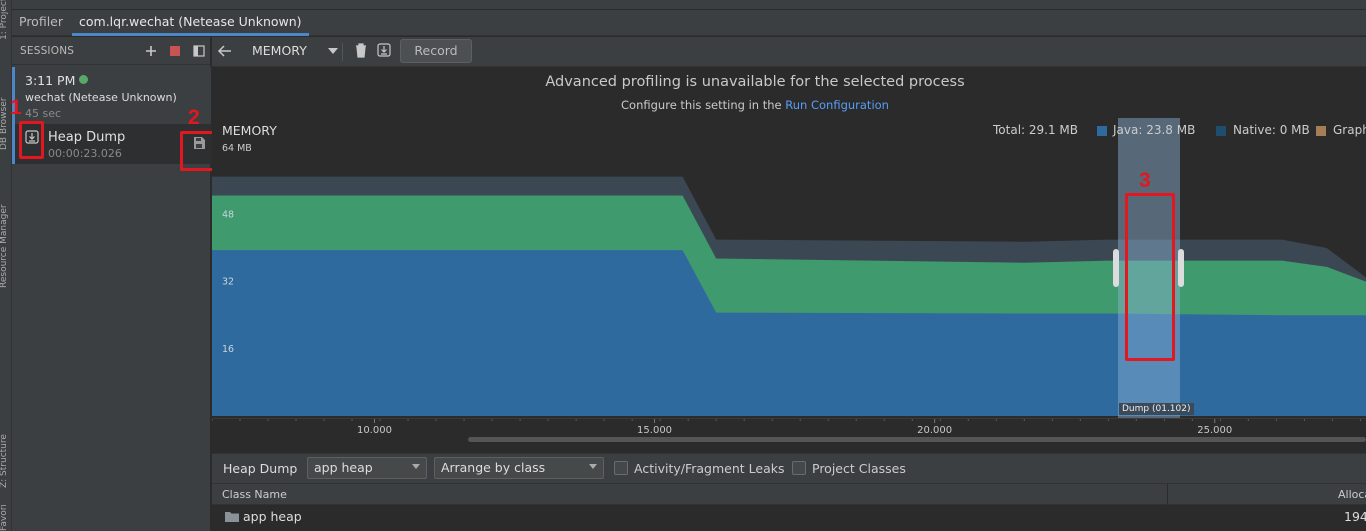 The width and height of the screenshot is (1366, 531). What do you see at coordinates (232, 518) in the screenshot?
I see `folder-icon` at bounding box center [232, 518].